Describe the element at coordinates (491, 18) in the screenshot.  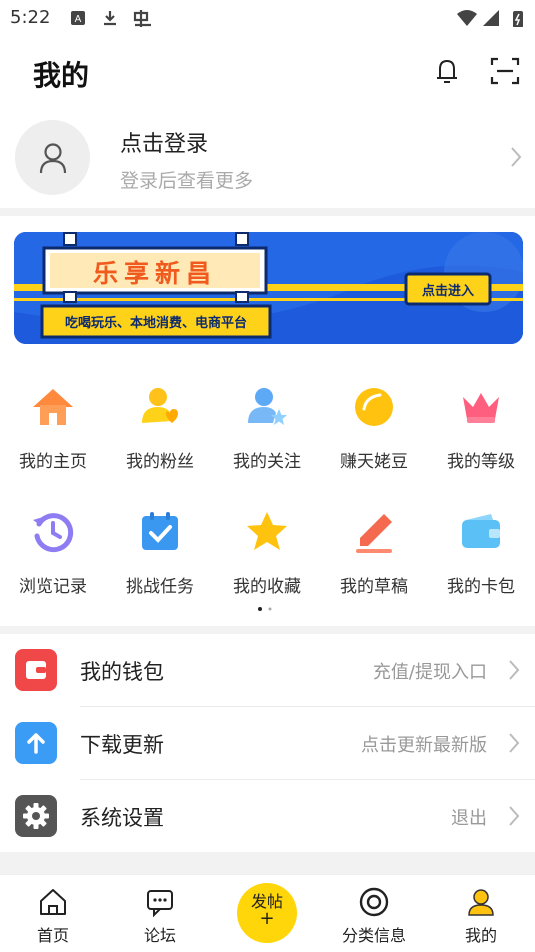
I see `signal-icon` at that location.